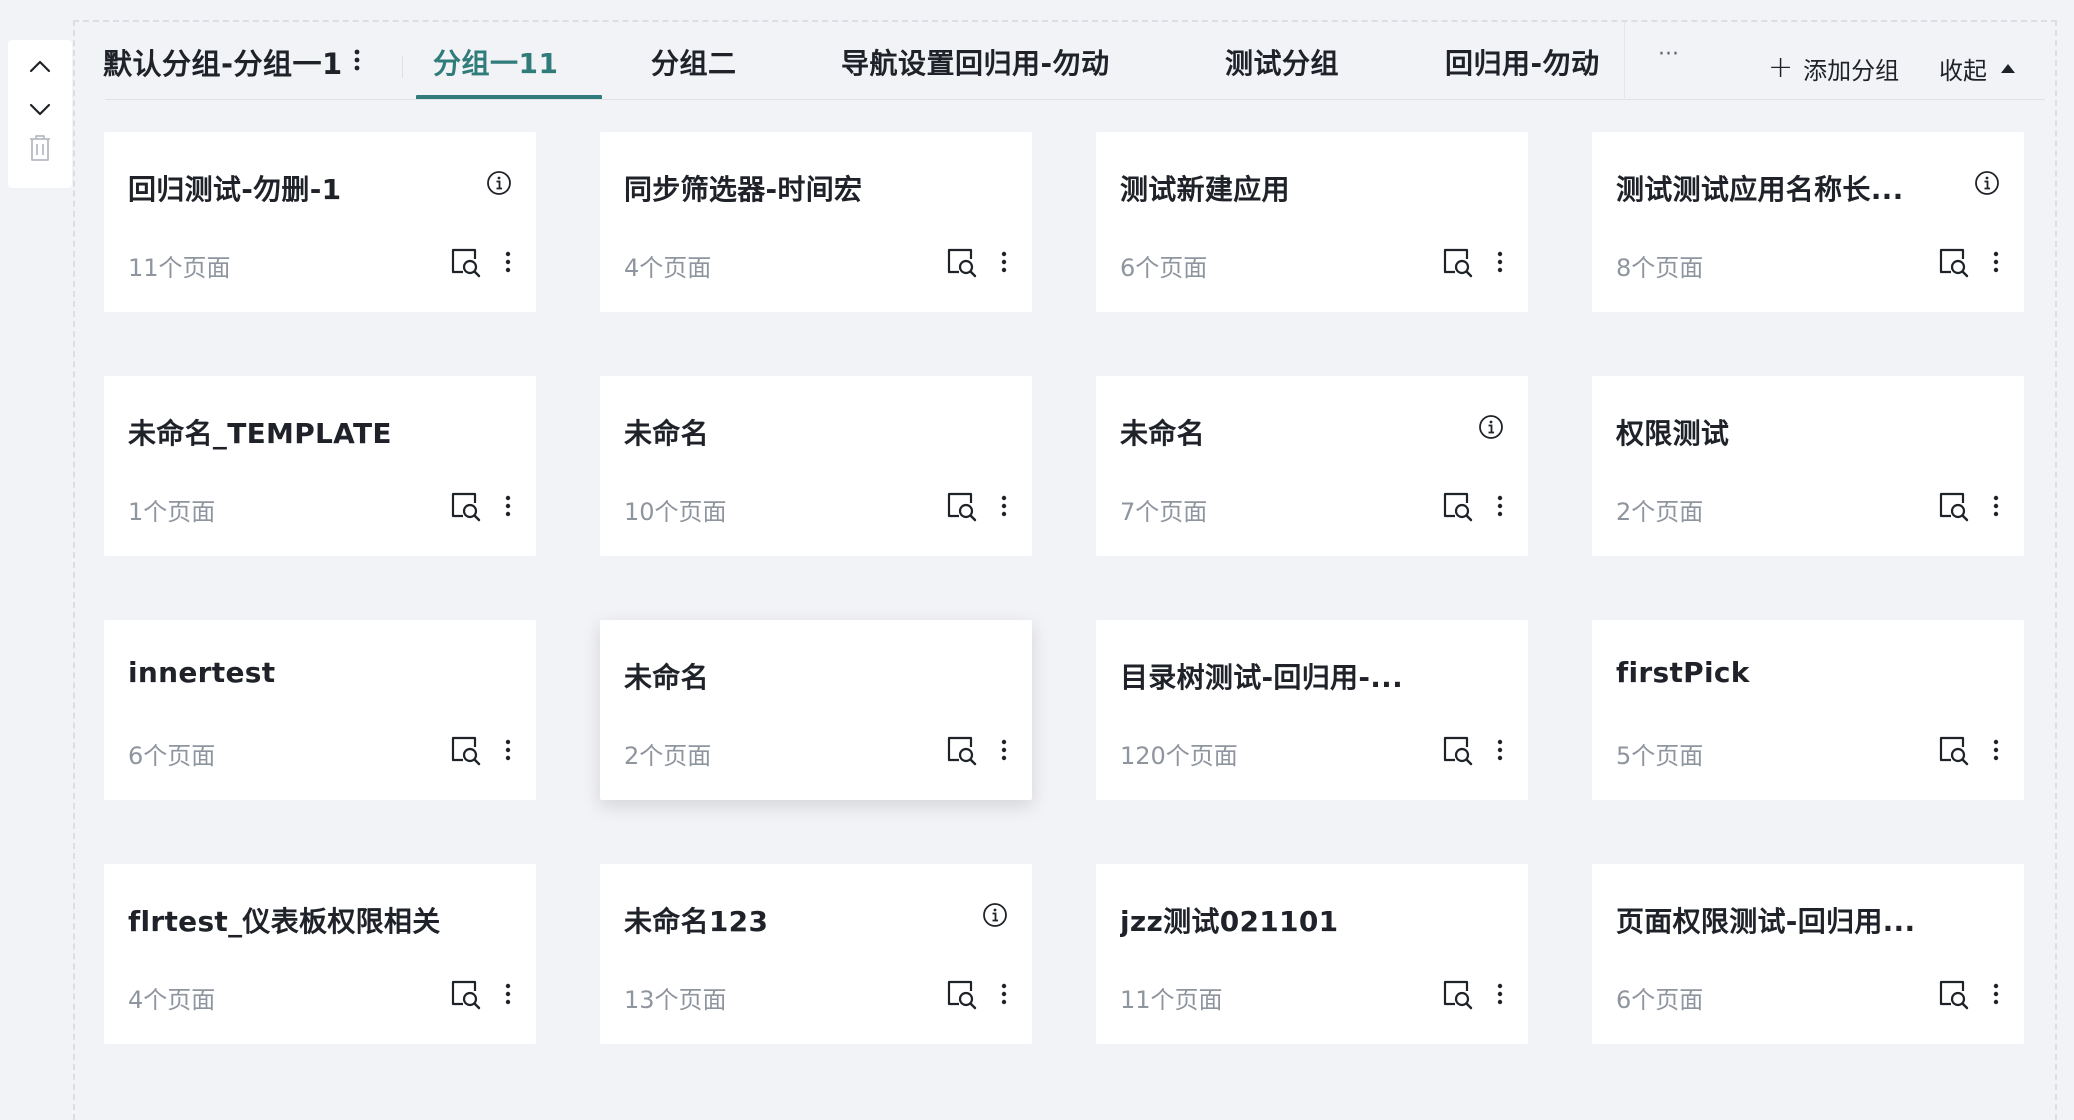  What do you see at coordinates (1164, 512) in the screenshot?
I see `app-card-page-count: 7个页面` at bounding box center [1164, 512].